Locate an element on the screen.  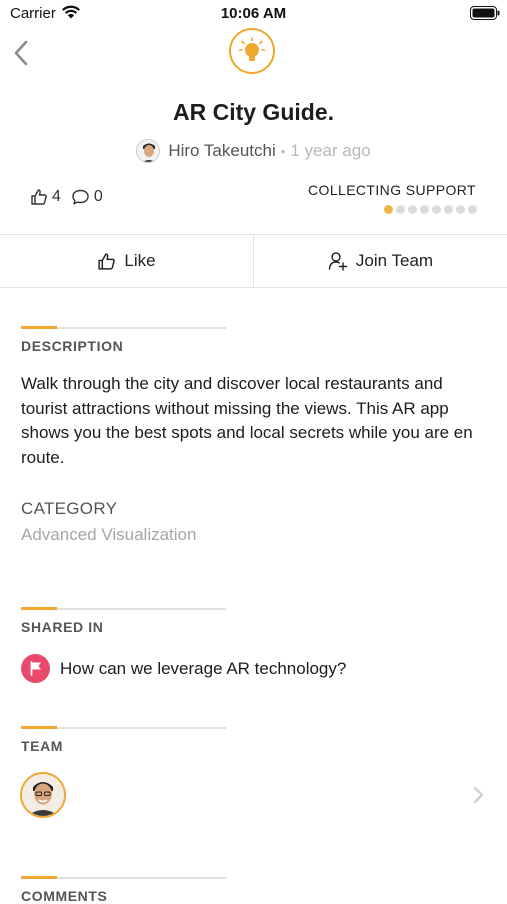
action-bar: Like Join Team is located at coordinates (253, 261).